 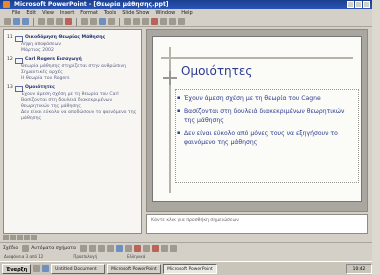 I want to click on cut-icon, so click(x=50, y=21).